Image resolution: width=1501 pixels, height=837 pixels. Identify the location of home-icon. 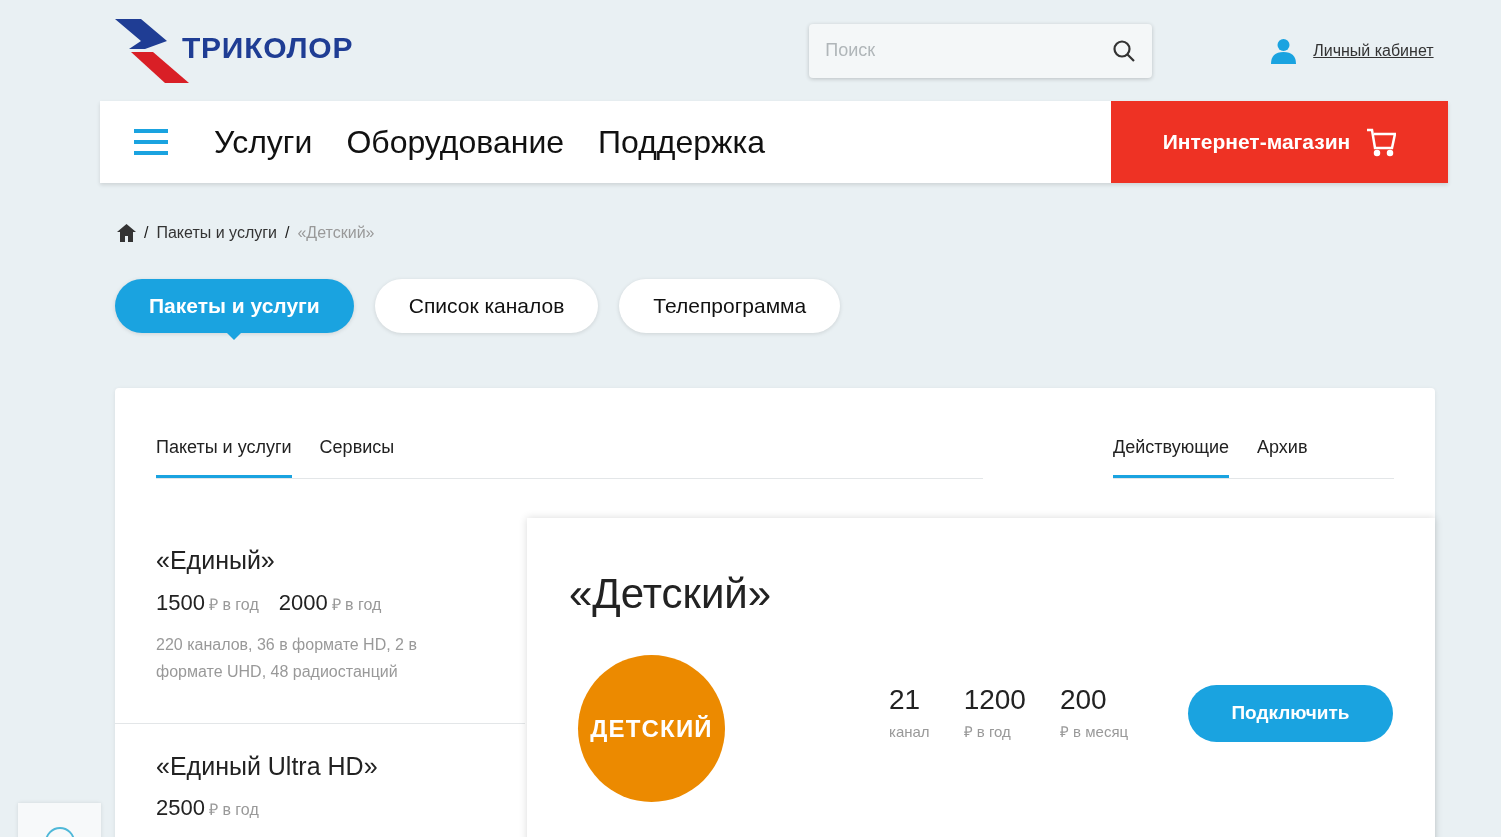
(126, 233).